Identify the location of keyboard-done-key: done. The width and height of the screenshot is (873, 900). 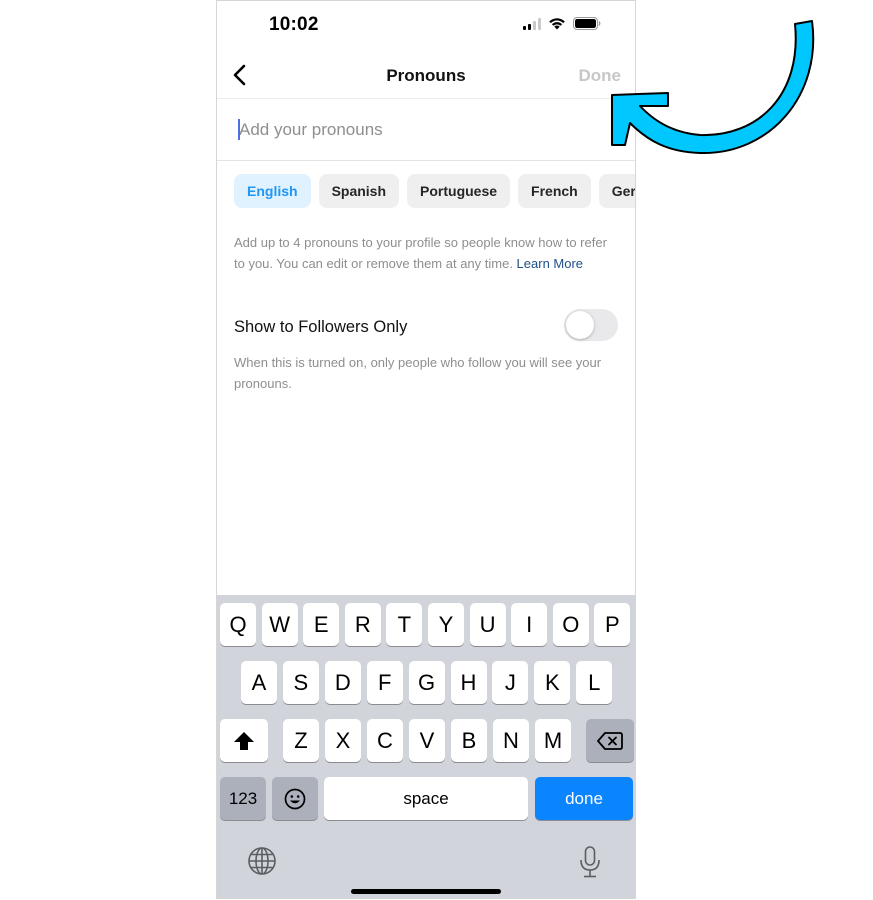
(584, 798).